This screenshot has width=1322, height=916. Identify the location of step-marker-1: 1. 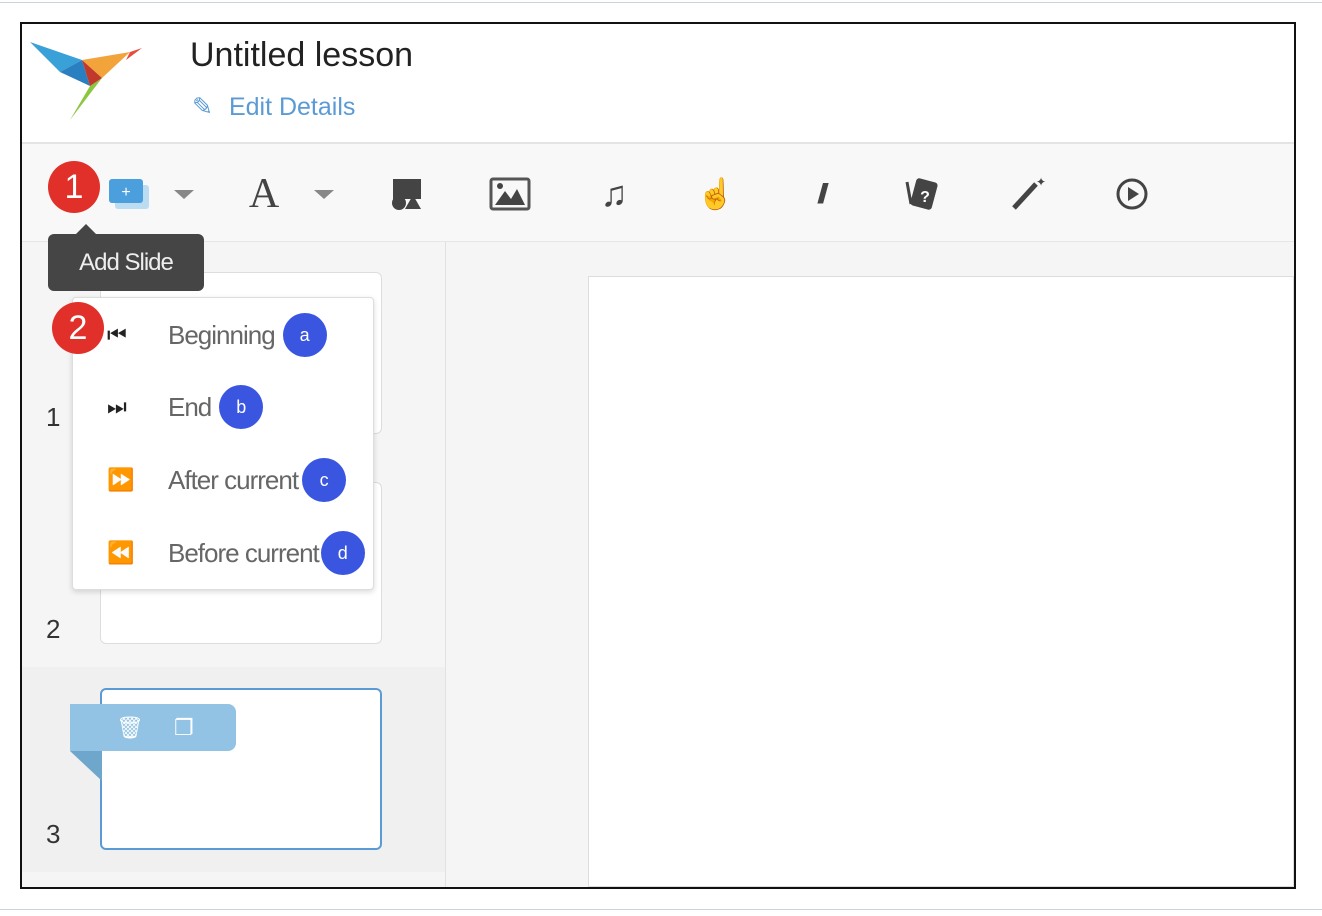
(74, 187).